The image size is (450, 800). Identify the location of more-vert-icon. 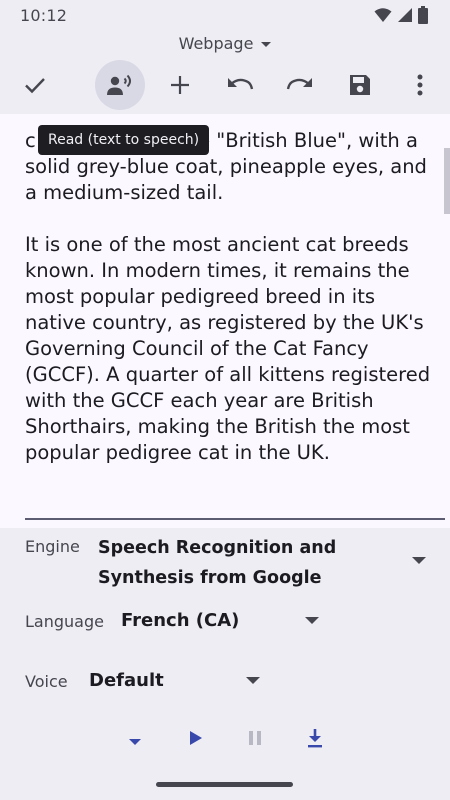
(420, 85).